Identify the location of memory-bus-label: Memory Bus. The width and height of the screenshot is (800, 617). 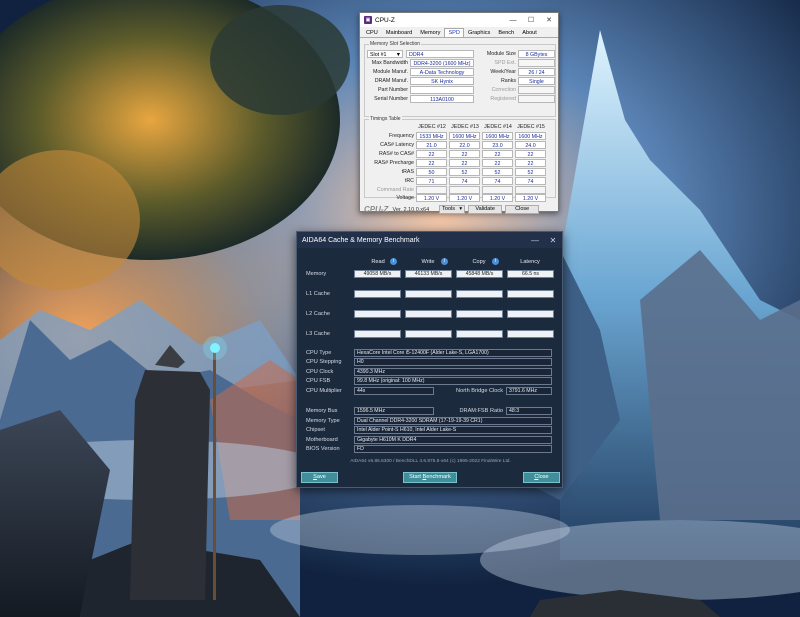
(322, 411).